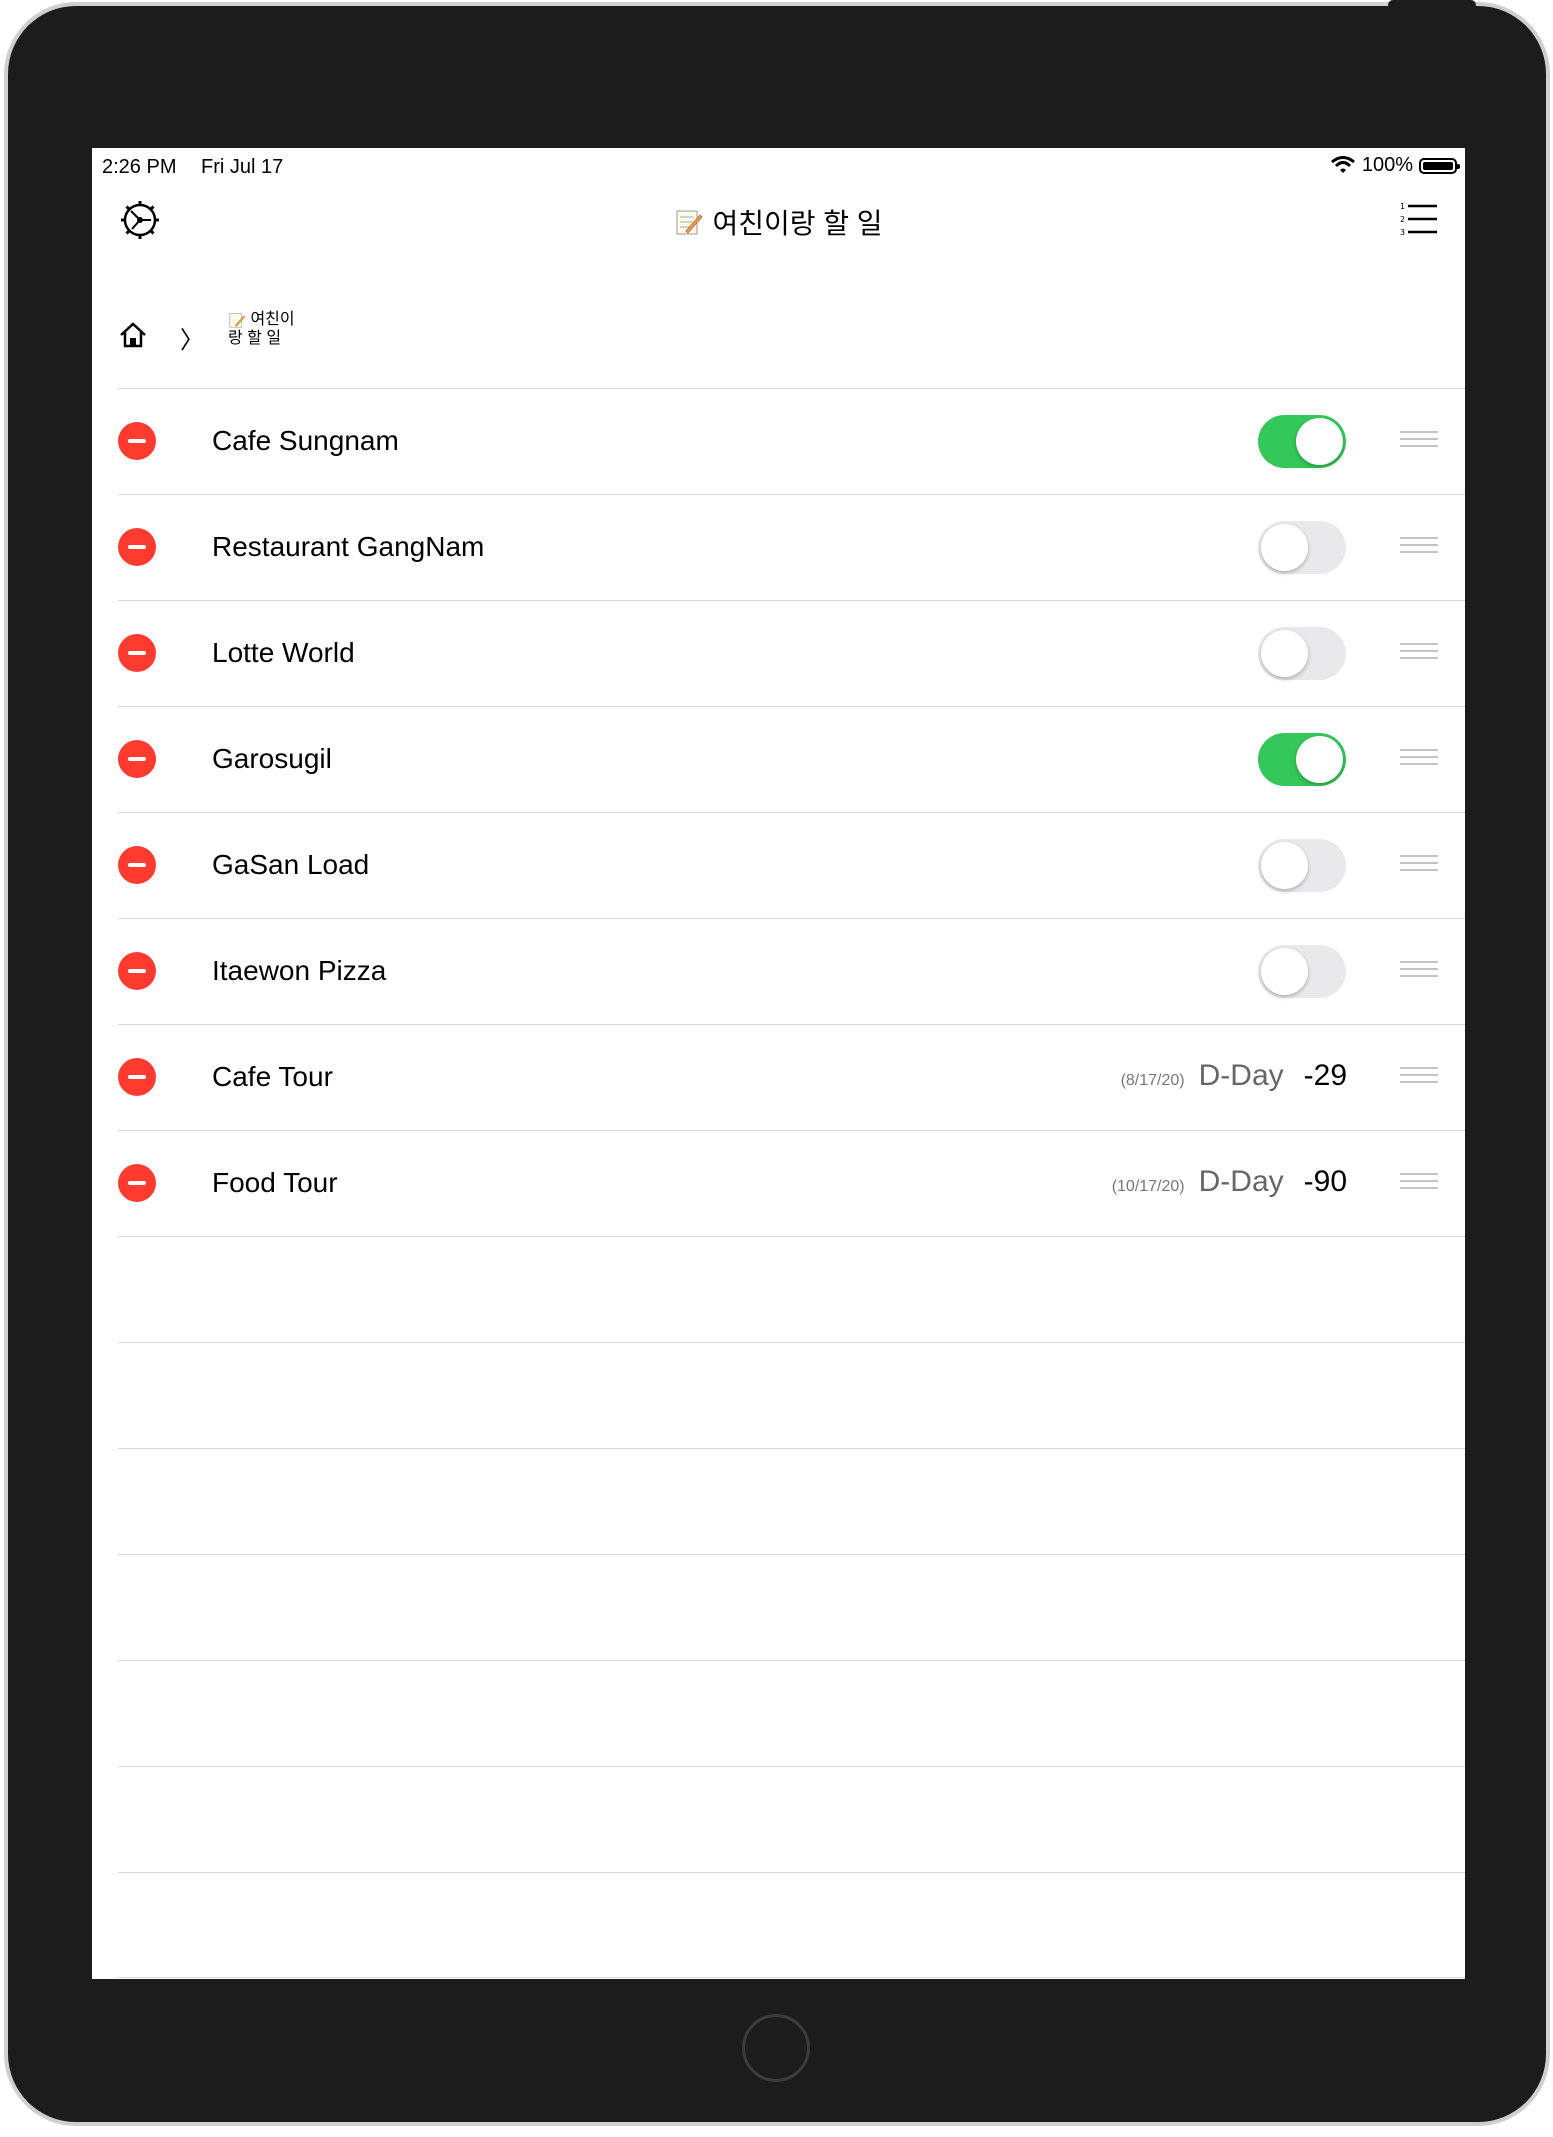  I want to click on power-button, so click(1541, 190).